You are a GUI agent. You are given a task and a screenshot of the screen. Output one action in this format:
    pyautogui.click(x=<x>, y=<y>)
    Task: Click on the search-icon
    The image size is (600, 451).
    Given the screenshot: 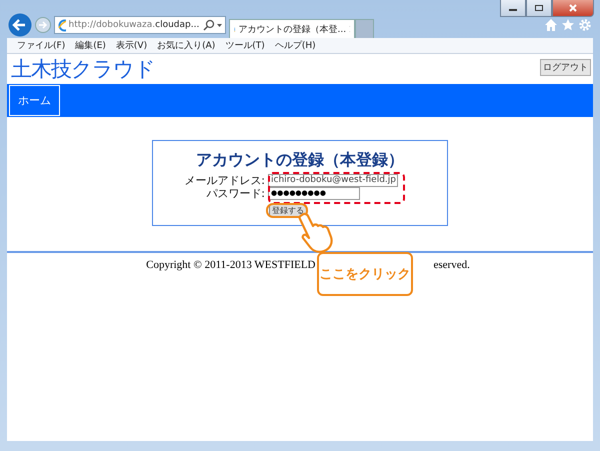 What is the action you would take?
    pyautogui.click(x=212, y=25)
    